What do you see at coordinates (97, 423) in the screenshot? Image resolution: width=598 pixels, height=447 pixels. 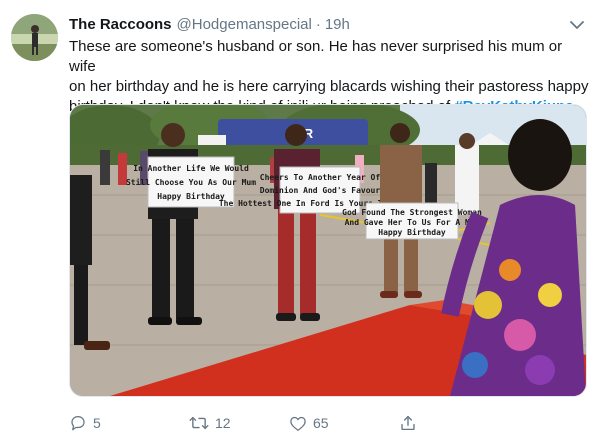 I see `reply-count: 5` at bounding box center [97, 423].